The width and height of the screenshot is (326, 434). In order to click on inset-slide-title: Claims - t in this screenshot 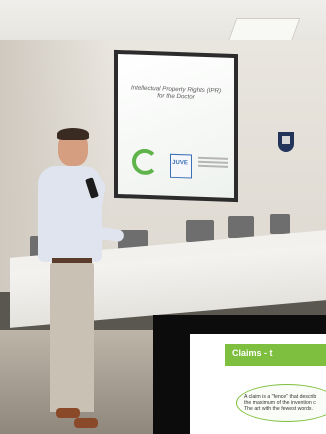, I will do `click(252, 353)`.